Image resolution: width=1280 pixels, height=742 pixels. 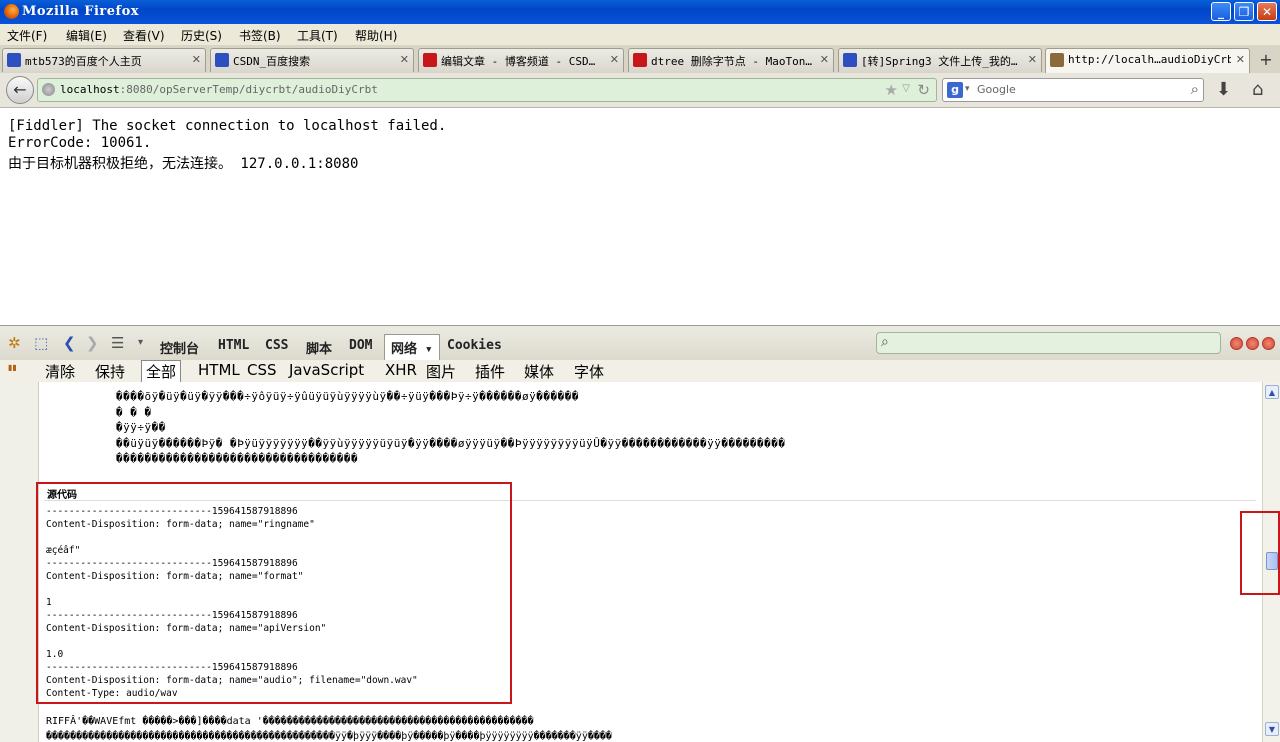 What do you see at coordinates (923, 90) in the screenshot?
I see `reload-icon: ↻` at bounding box center [923, 90].